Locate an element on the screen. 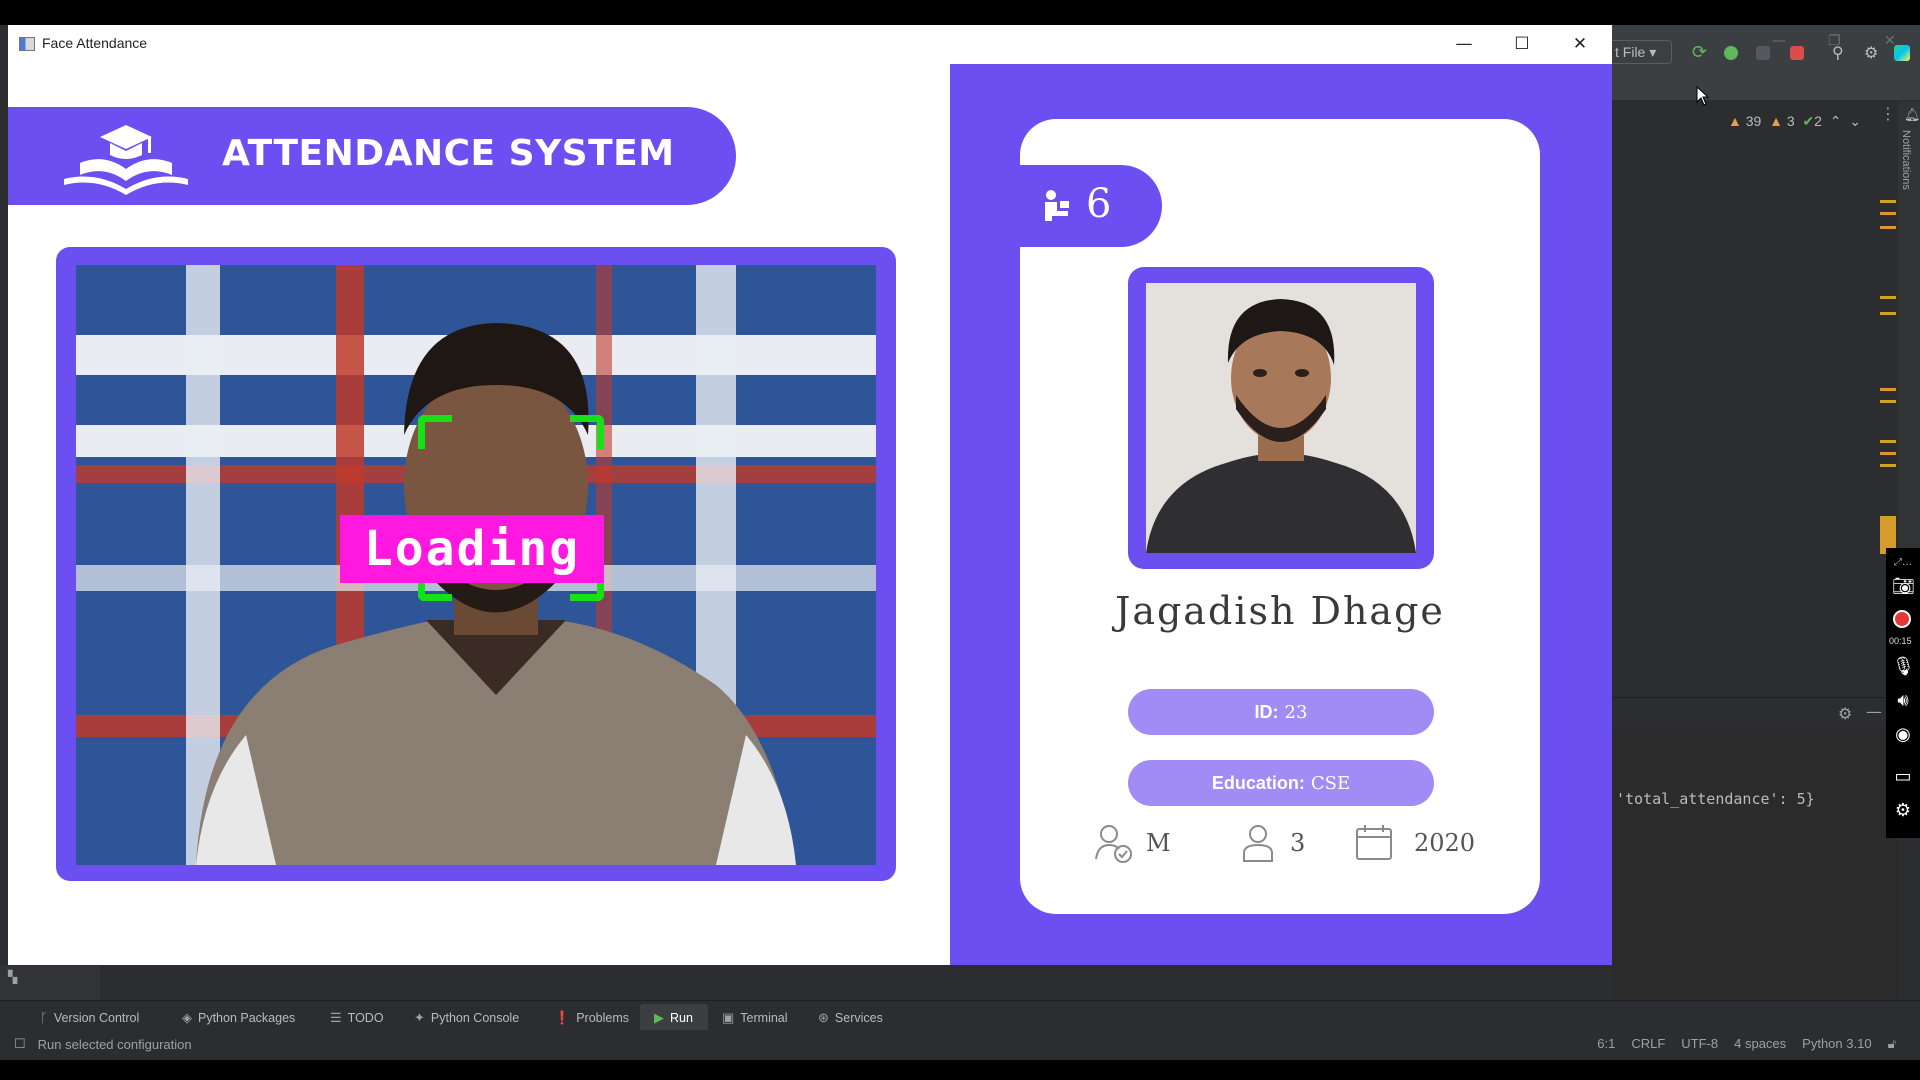 This screenshot has width=1920, height=1080. notifications-label: Notifications is located at coordinates (1906, 160).